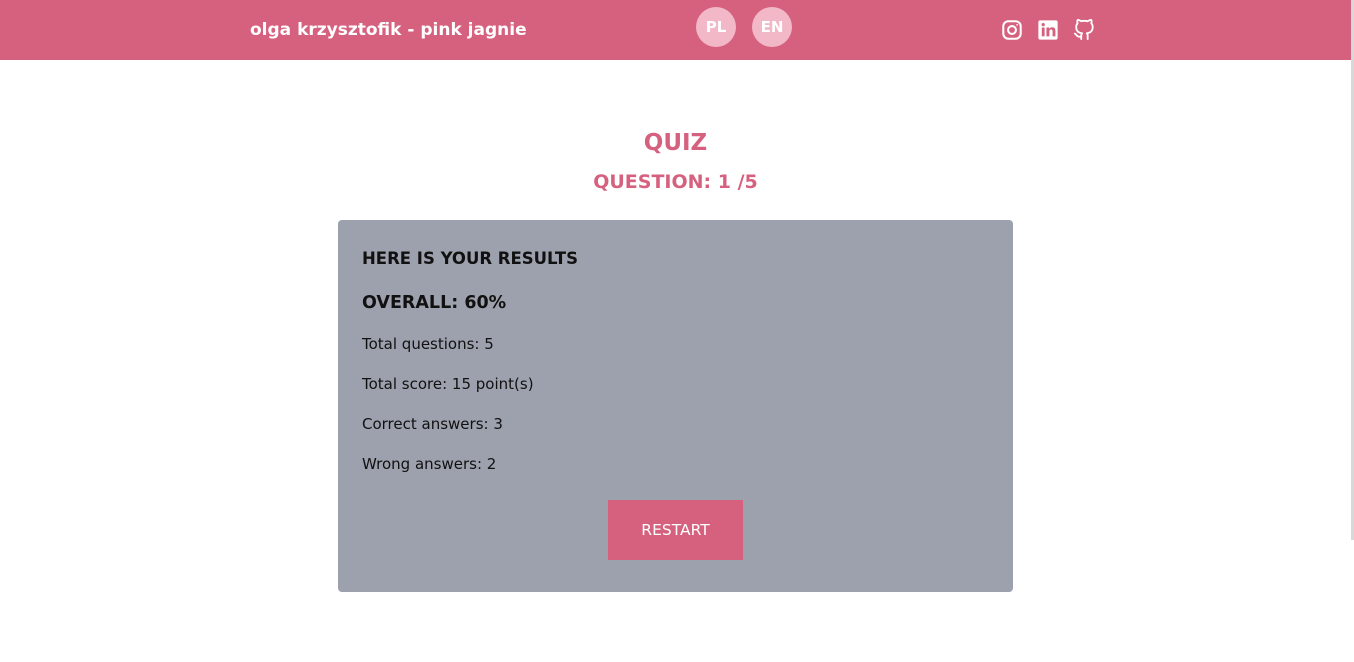 The height and width of the screenshot is (662, 1354). What do you see at coordinates (1084, 30) in the screenshot?
I see `github-icon` at bounding box center [1084, 30].